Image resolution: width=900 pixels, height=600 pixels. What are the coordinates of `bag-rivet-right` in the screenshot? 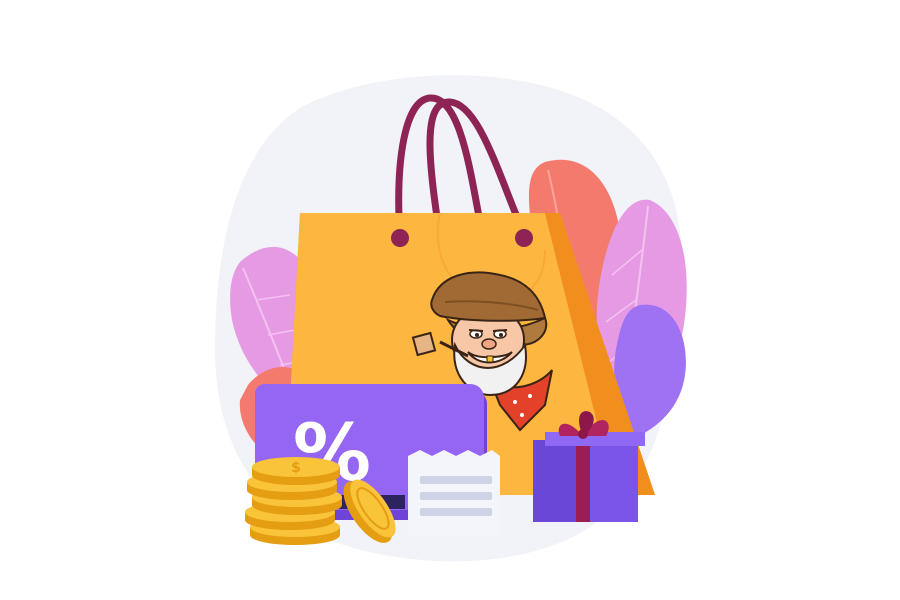 It's located at (524, 238).